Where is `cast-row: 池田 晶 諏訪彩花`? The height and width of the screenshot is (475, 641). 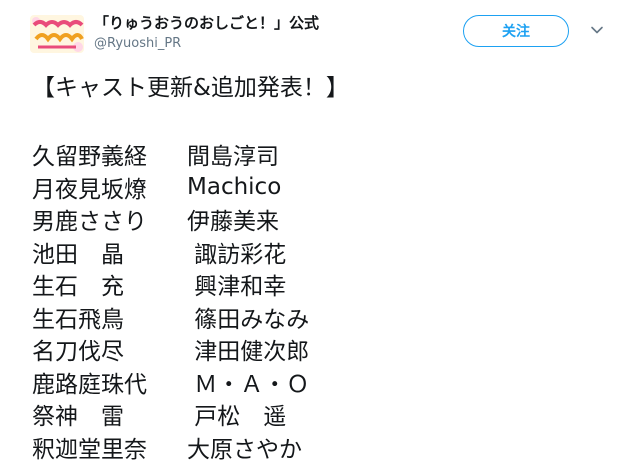 cast-row: 池田 晶 諏訪彩花 is located at coordinates (170, 252).